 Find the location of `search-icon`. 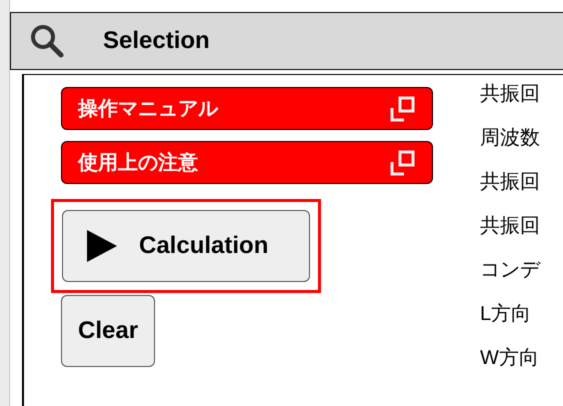

search-icon is located at coordinates (47, 41).